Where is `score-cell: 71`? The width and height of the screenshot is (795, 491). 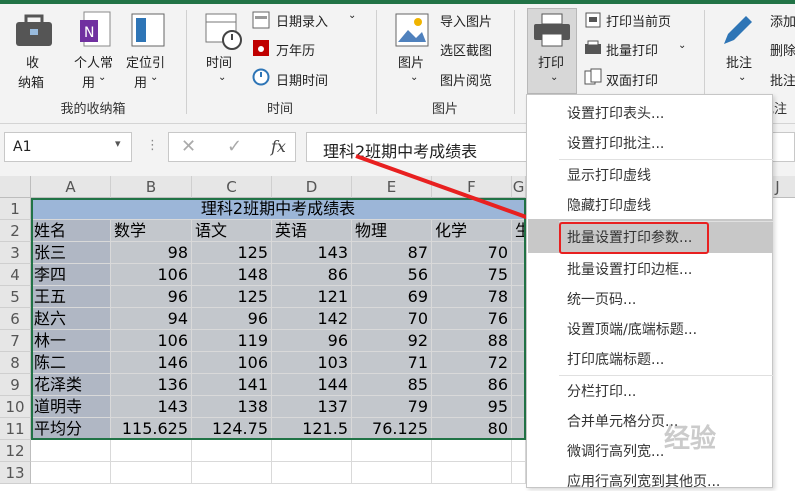
score-cell: 71 is located at coordinates (392, 363).